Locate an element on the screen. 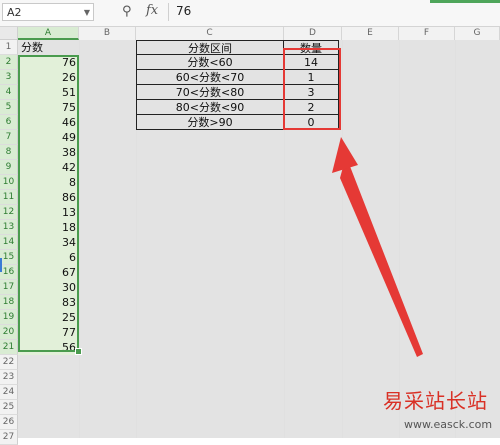 The height and width of the screenshot is (445, 500). annotation-arrow is located at coordinates (377, 247).